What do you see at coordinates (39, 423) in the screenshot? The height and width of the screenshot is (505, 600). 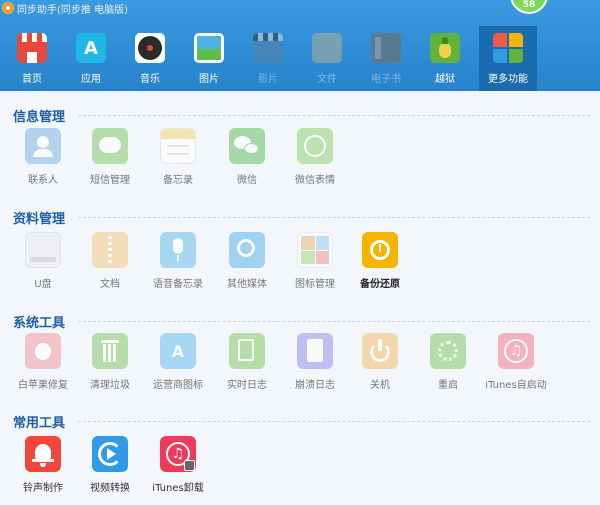 I see `section-title-common: 常用工具` at bounding box center [39, 423].